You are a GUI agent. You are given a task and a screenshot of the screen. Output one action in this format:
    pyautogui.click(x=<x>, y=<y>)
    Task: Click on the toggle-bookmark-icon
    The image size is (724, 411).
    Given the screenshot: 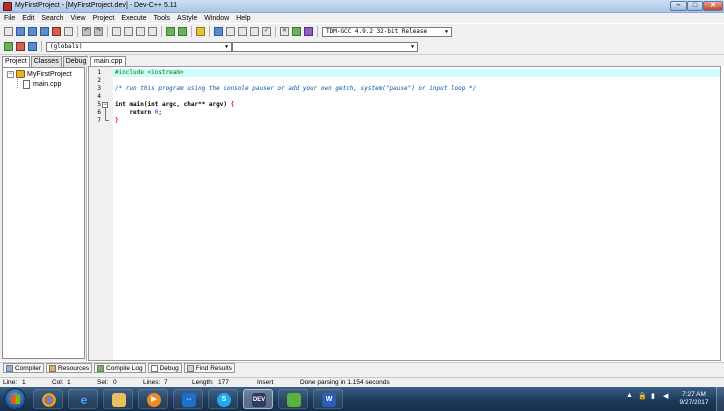 What is the action you would take?
    pyautogui.click(x=20, y=46)
    